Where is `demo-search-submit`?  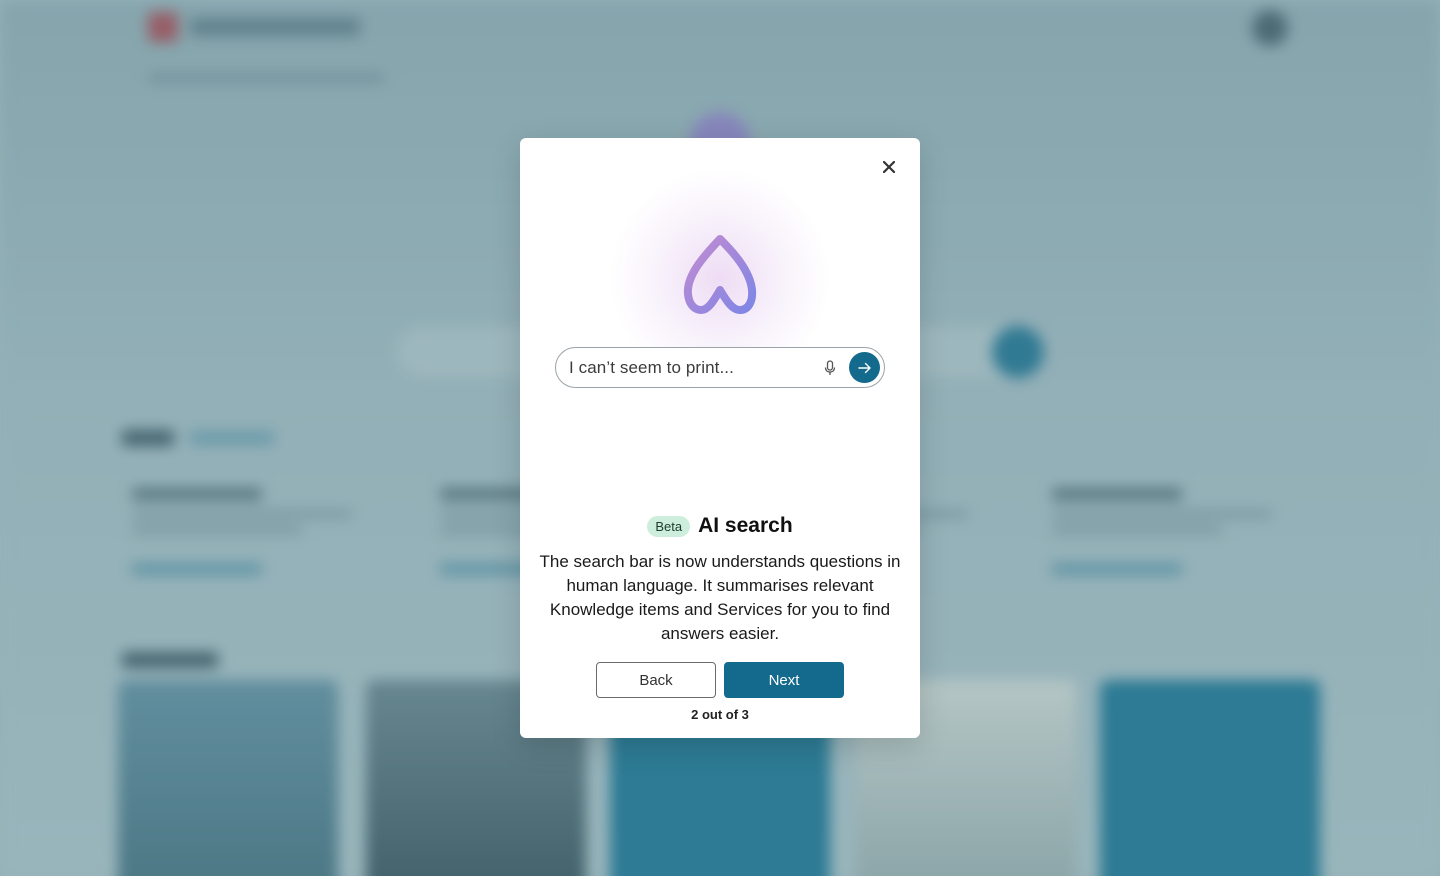
demo-search-submit is located at coordinates (864, 367).